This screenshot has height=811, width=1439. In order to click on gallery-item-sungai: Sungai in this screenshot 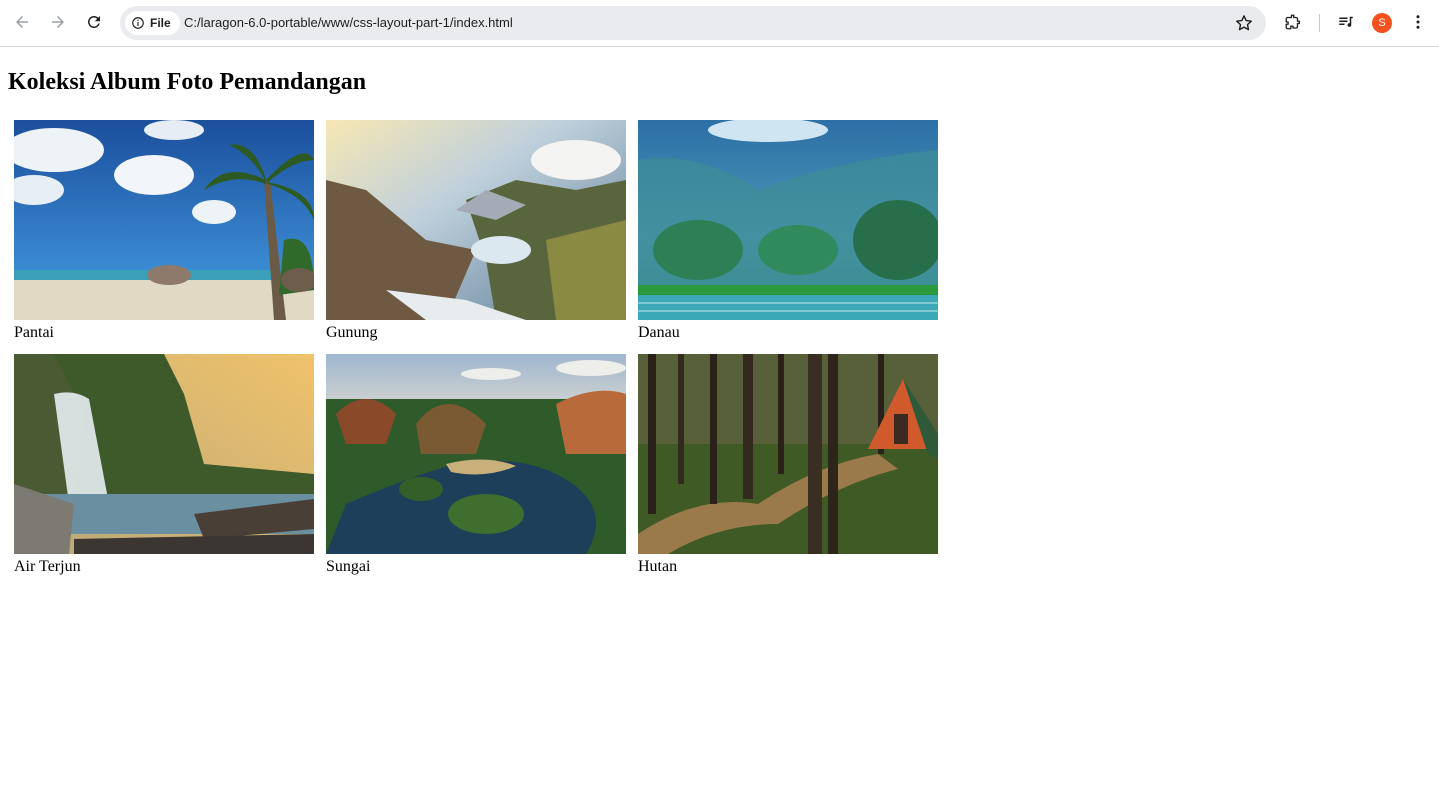, I will do `click(476, 465)`.